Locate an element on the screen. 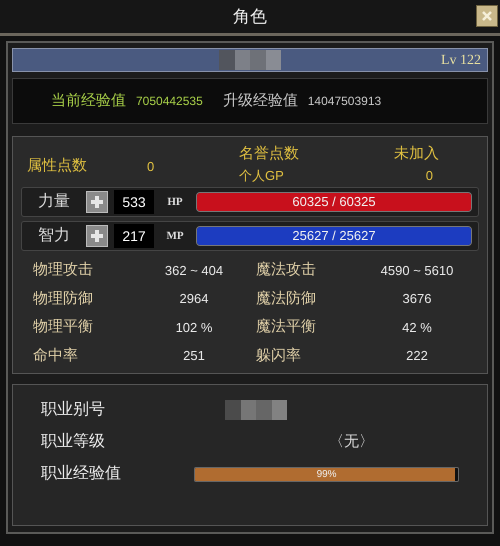  gauge-reading: 25627 / 25627 is located at coordinates (334, 236).